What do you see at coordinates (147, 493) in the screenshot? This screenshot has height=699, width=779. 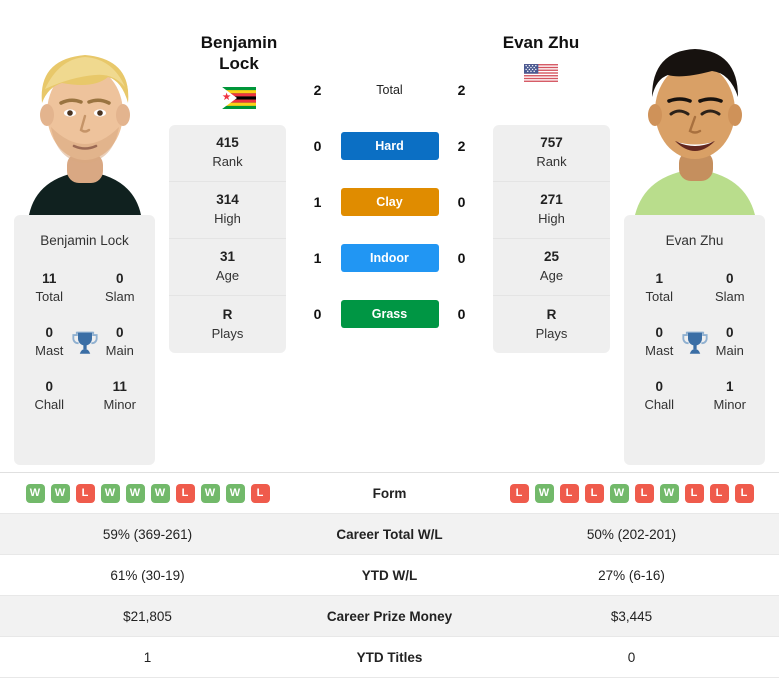 I see `form-strip: WWLWWWLWWL` at bounding box center [147, 493].